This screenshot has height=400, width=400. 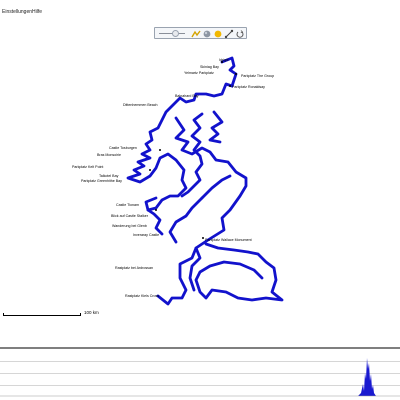 I want to click on track-segment-west, so click(x=155, y=222).